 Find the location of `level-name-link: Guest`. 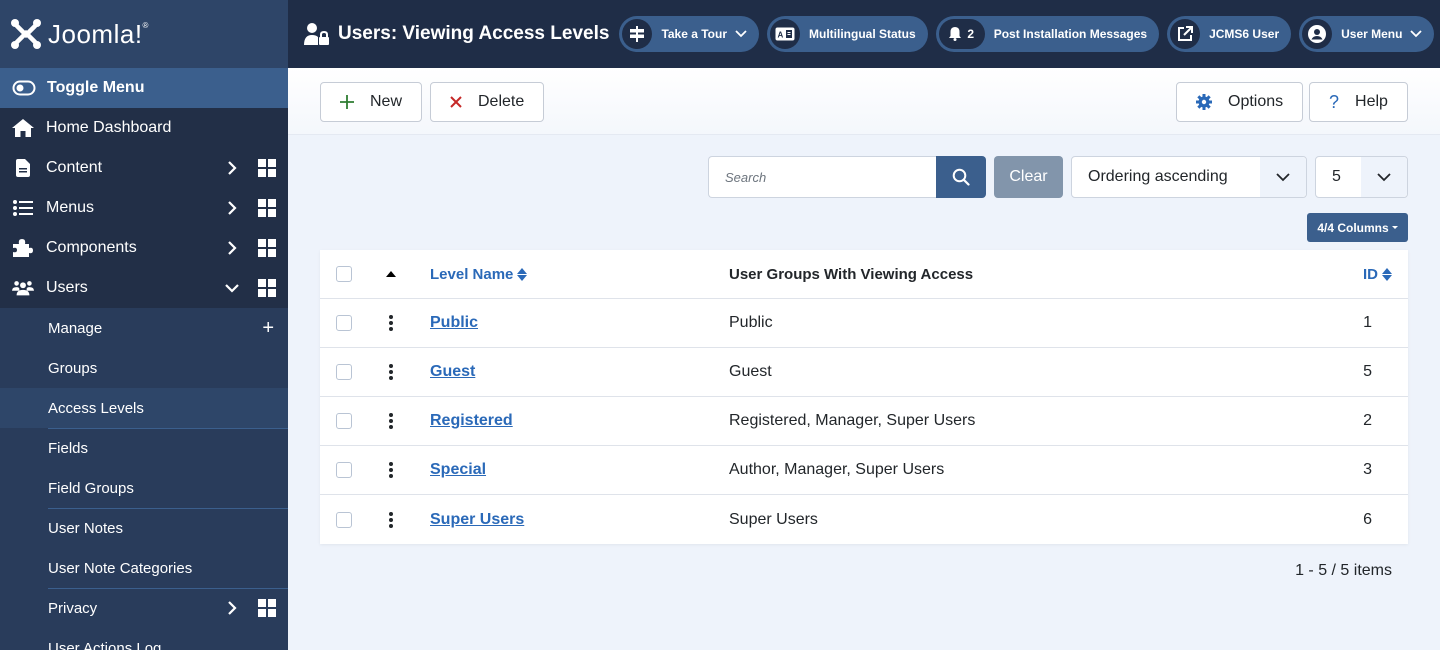

level-name-link: Guest is located at coordinates (452, 372).